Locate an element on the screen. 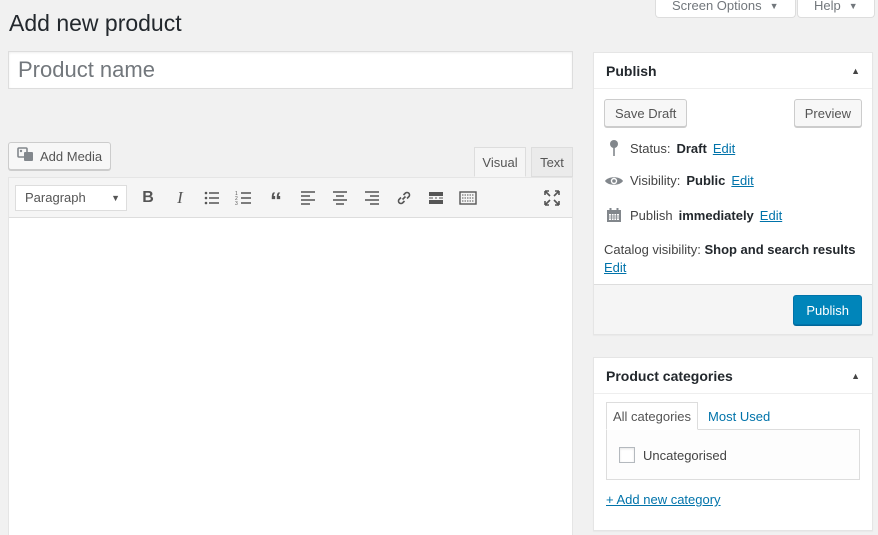 The width and height of the screenshot is (878, 535). fullscreen-icon is located at coordinates (552, 197).